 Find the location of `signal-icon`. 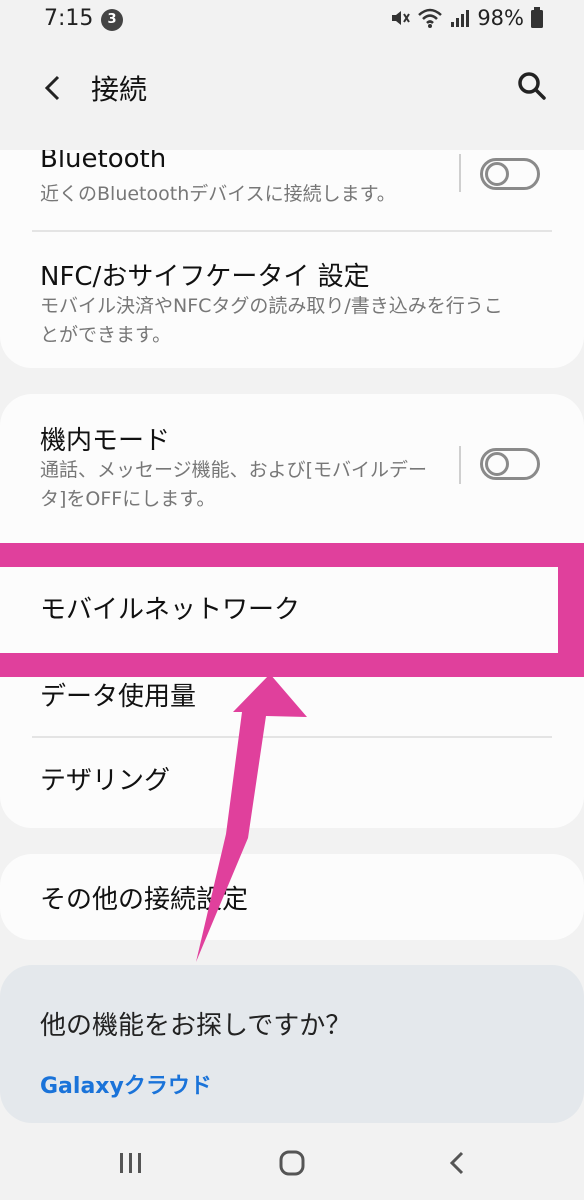

signal-icon is located at coordinates (460, 18).